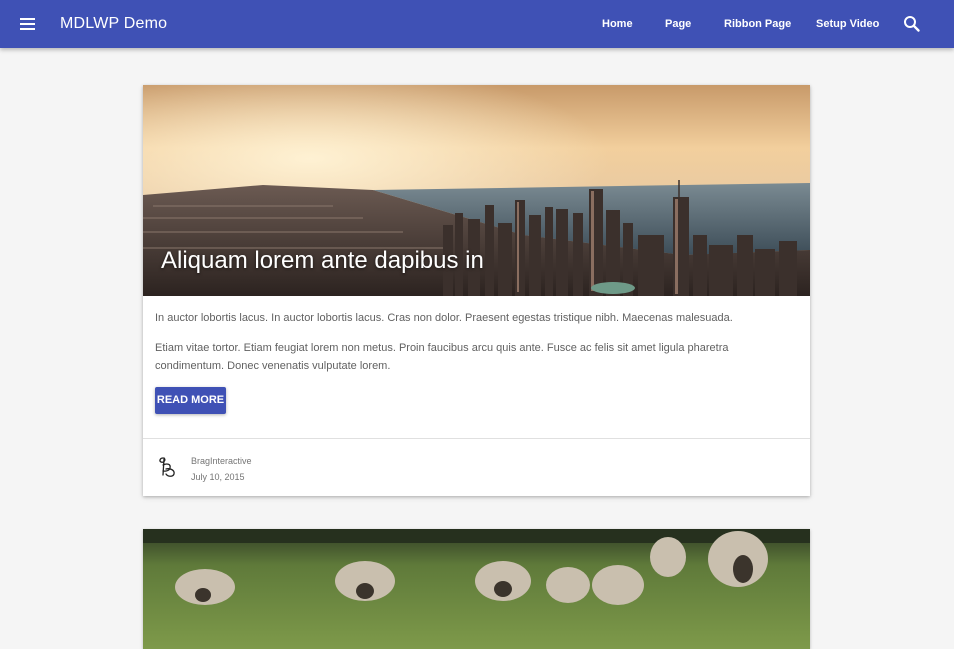  Describe the element at coordinates (190, 400) in the screenshot. I see `read-more-button: READ MORE` at that location.